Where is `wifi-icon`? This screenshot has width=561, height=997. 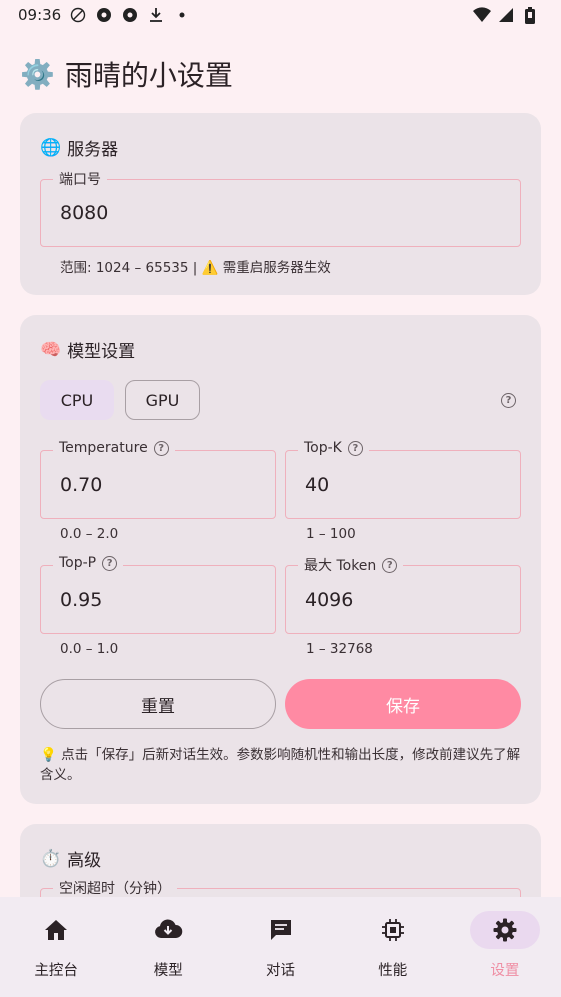
wifi-icon is located at coordinates (482, 15).